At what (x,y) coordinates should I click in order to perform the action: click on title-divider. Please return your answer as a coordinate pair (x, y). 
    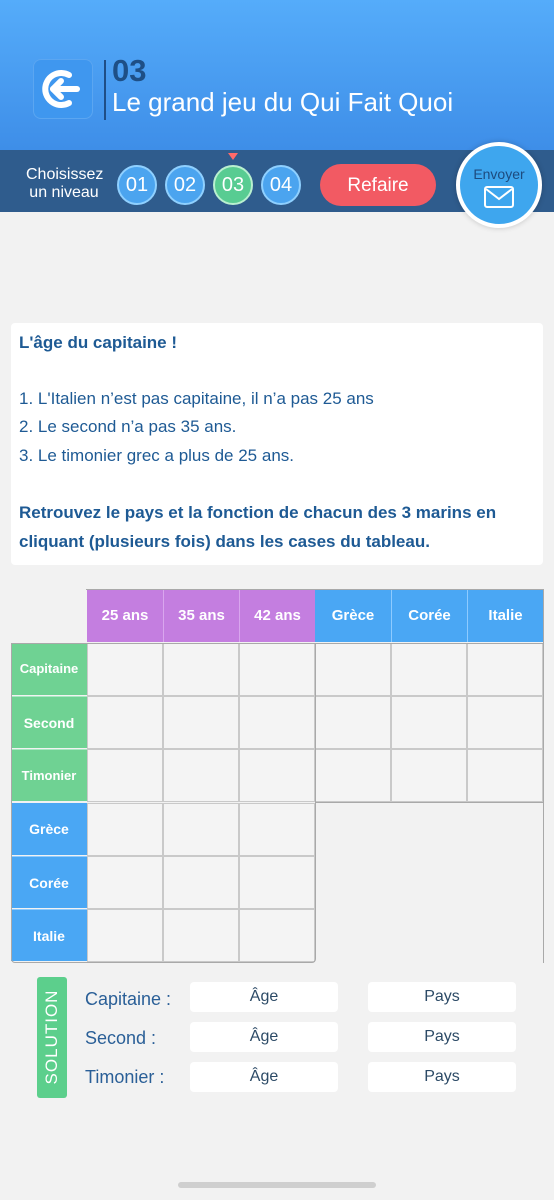
    Looking at the image, I should click on (105, 90).